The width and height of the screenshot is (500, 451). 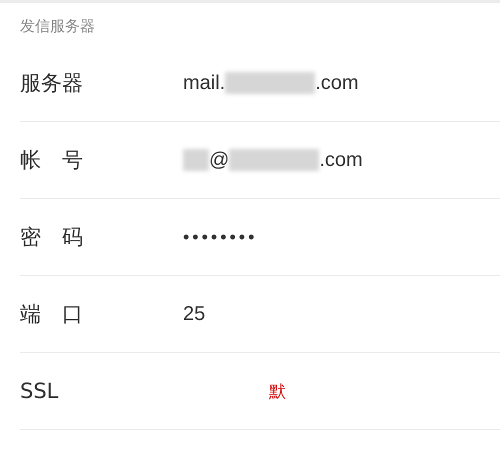 What do you see at coordinates (52, 160) in the screenshot?
I see `field-label: 帐 号` at bounding box center [52, 160].